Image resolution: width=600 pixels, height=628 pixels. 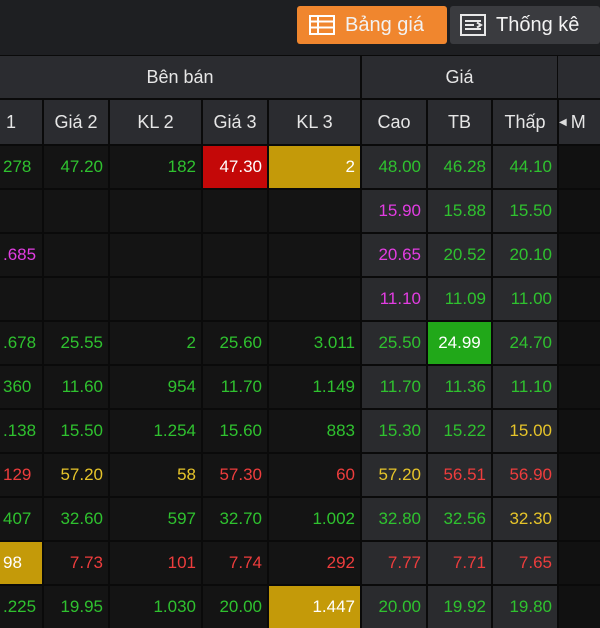 I want to click on cell-low: 24.70, so click(x=525, y=343).